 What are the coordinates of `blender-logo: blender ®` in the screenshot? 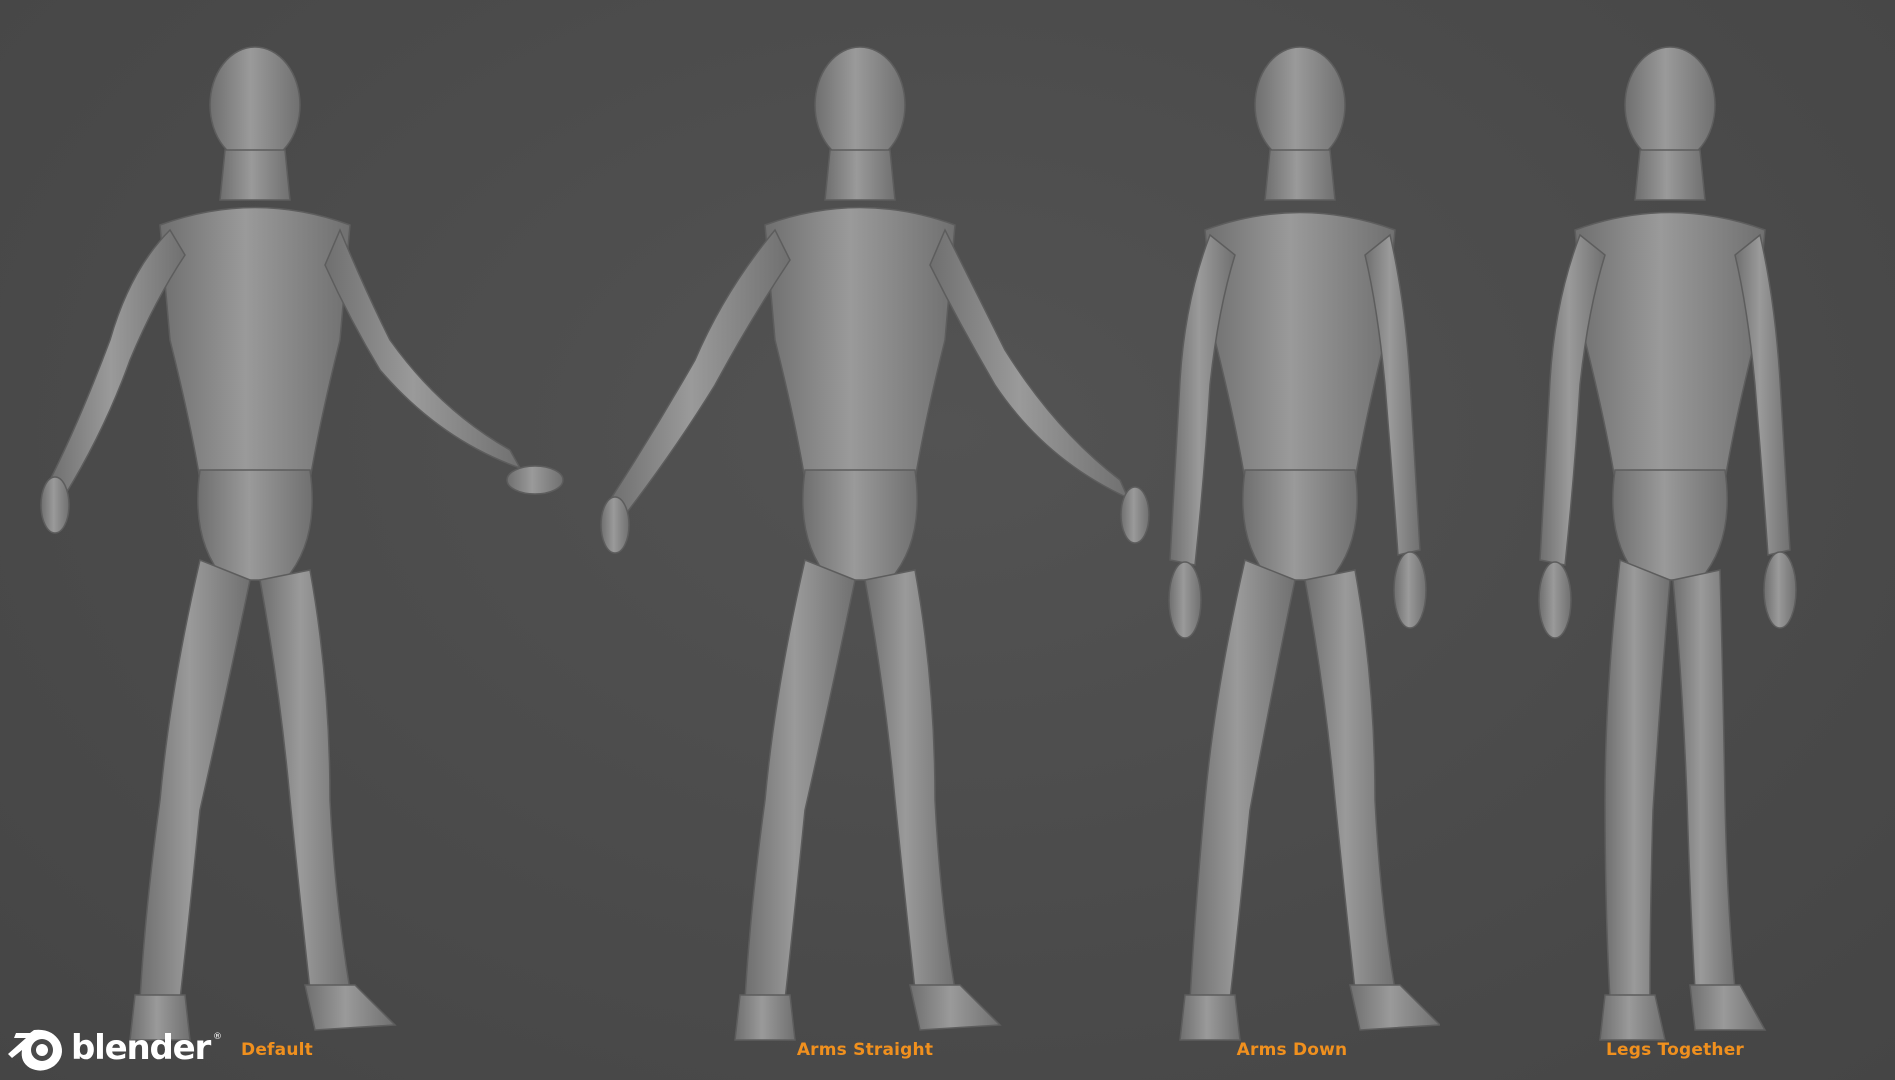 It's located at (115, 1048).